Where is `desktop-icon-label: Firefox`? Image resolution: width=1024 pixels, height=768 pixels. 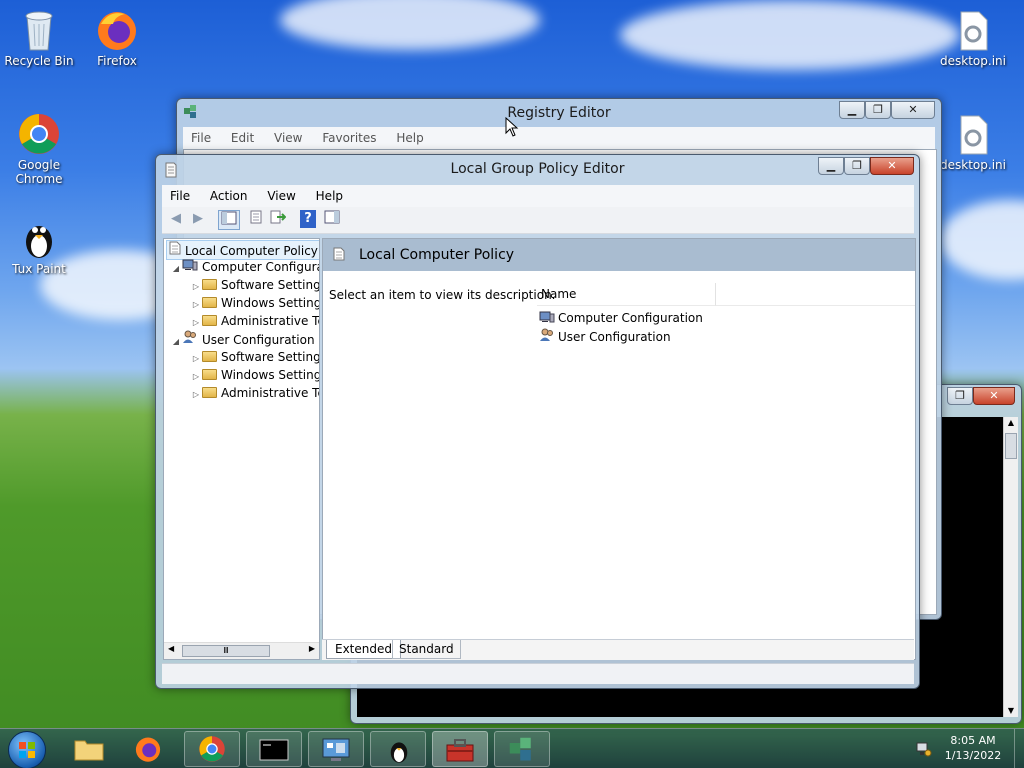 desktop-icon-label: Firefox is located at coordinates (117, 61).